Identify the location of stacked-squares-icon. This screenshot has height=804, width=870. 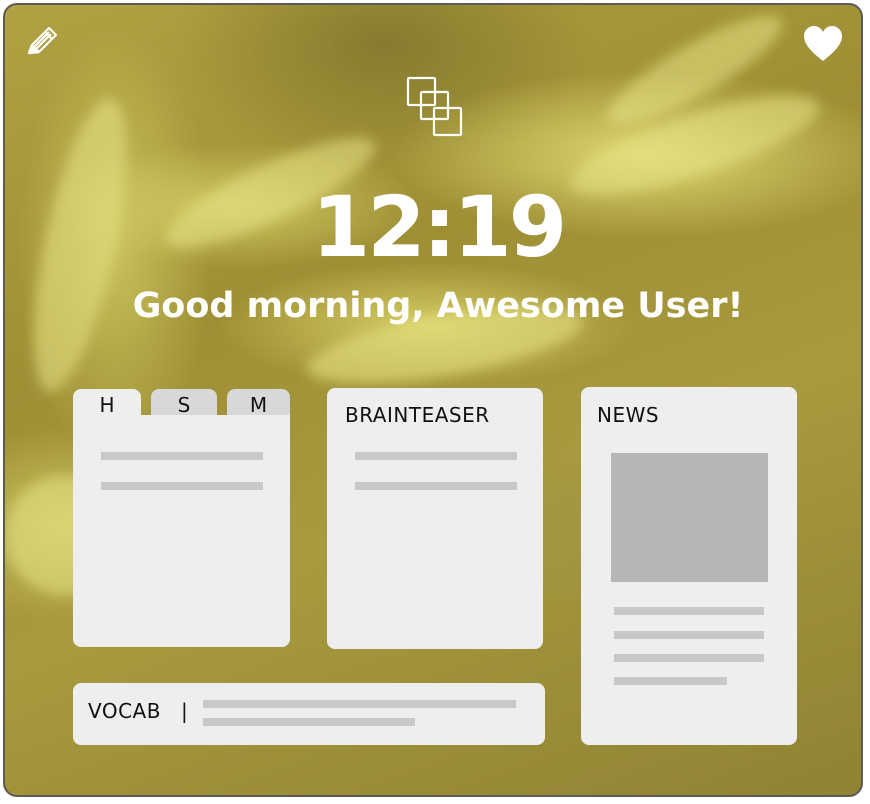
(435, 110).